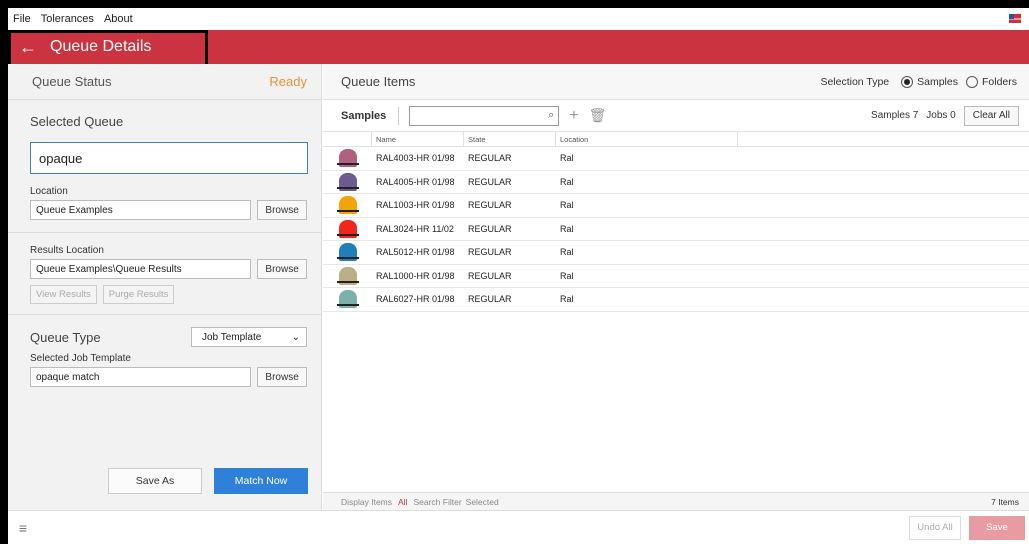 The width and height of the screenshot is (1029, 544). Describe the element at coordinates (4, 272) in the screenshot. I see `window-frame-left` at that location.